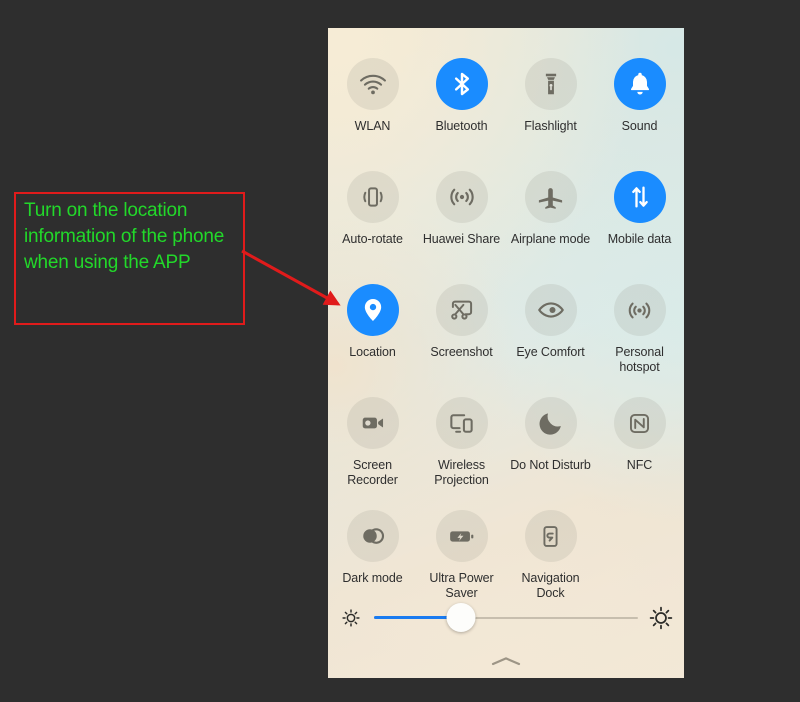 The width and height of the screenshot is (800, 702). I want to click on tile-screenshot: Screenshot, so click(461, 325).